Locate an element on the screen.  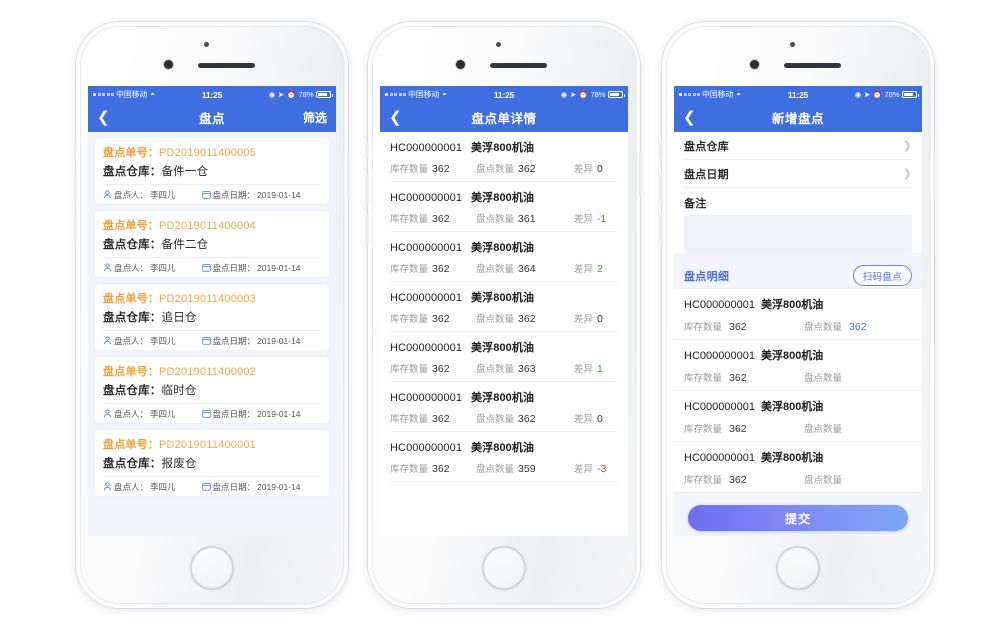
date-select-row: 盘点日期 ❯ is located at coordinates (798, 174).